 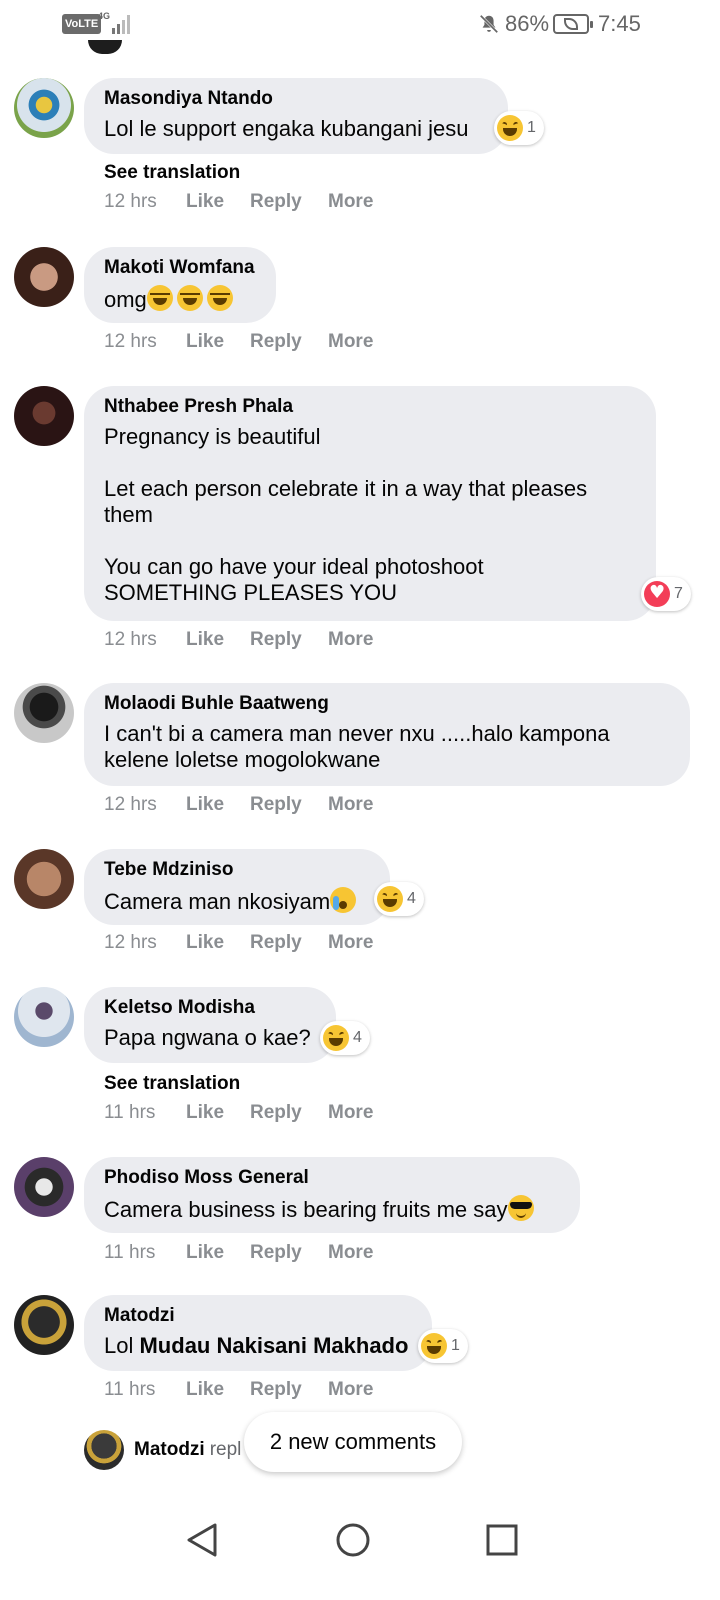 I want to click on comment-author: Tebe Mdziniso, so click(x=237, y=870).